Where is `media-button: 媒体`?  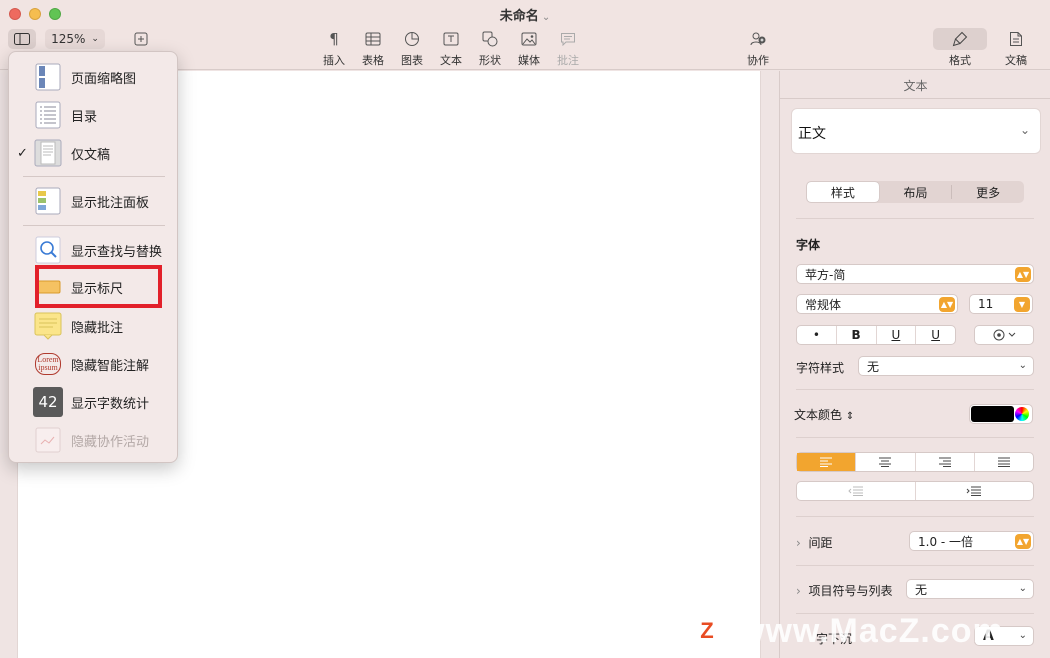 media-button: 媒体 is located at coordinates (529, 49).